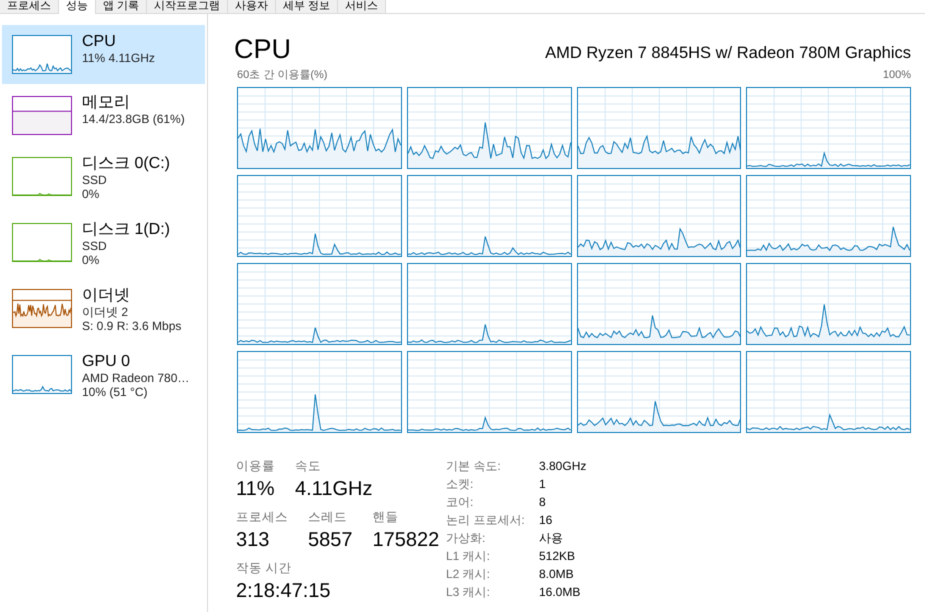 Image resolution: width=925 pixels, height=612 pixels. Describe the element at coordinates (126, 164) in the screenshot. I see `device-name: 디스크 0(C:)` at that location.